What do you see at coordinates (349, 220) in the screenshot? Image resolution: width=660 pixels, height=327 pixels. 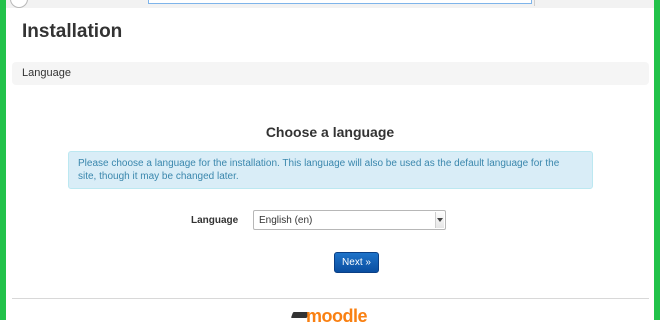 I see `language-select: English (en)` at bounding box center [349, 220].